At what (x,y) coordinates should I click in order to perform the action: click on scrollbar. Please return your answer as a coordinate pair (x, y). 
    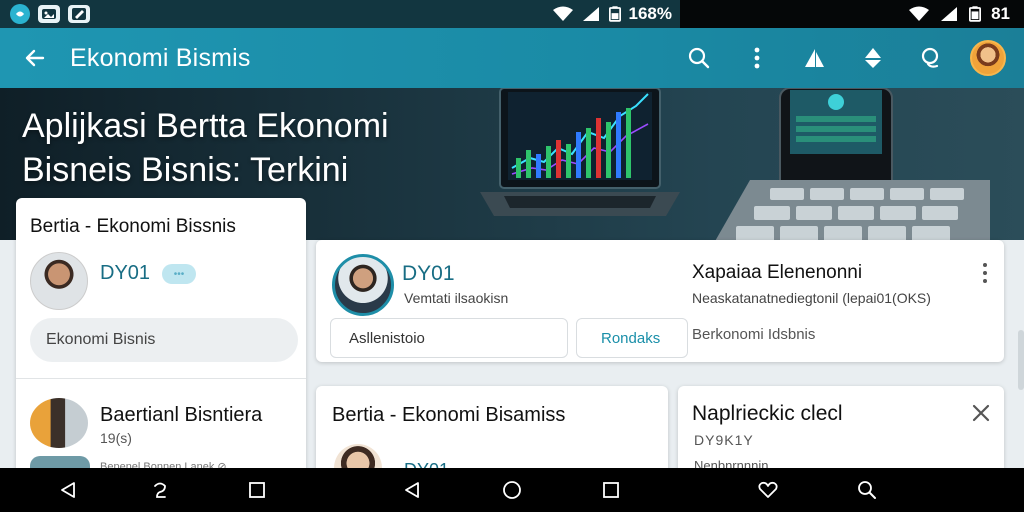
    Looking at the image, I should click on (1021, 360).